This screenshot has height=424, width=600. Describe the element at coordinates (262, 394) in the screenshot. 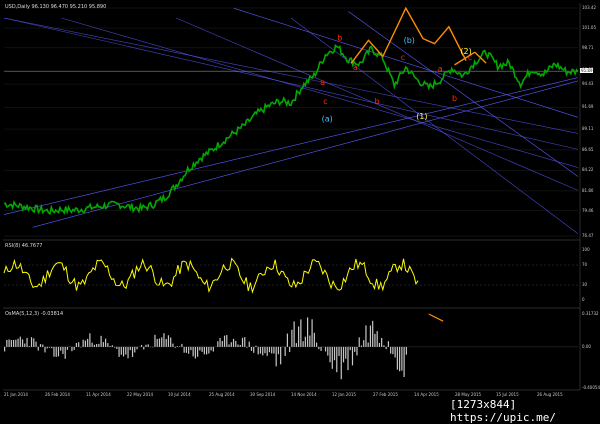

I see `x-tick-label: 30 Sep 2014` at that location.